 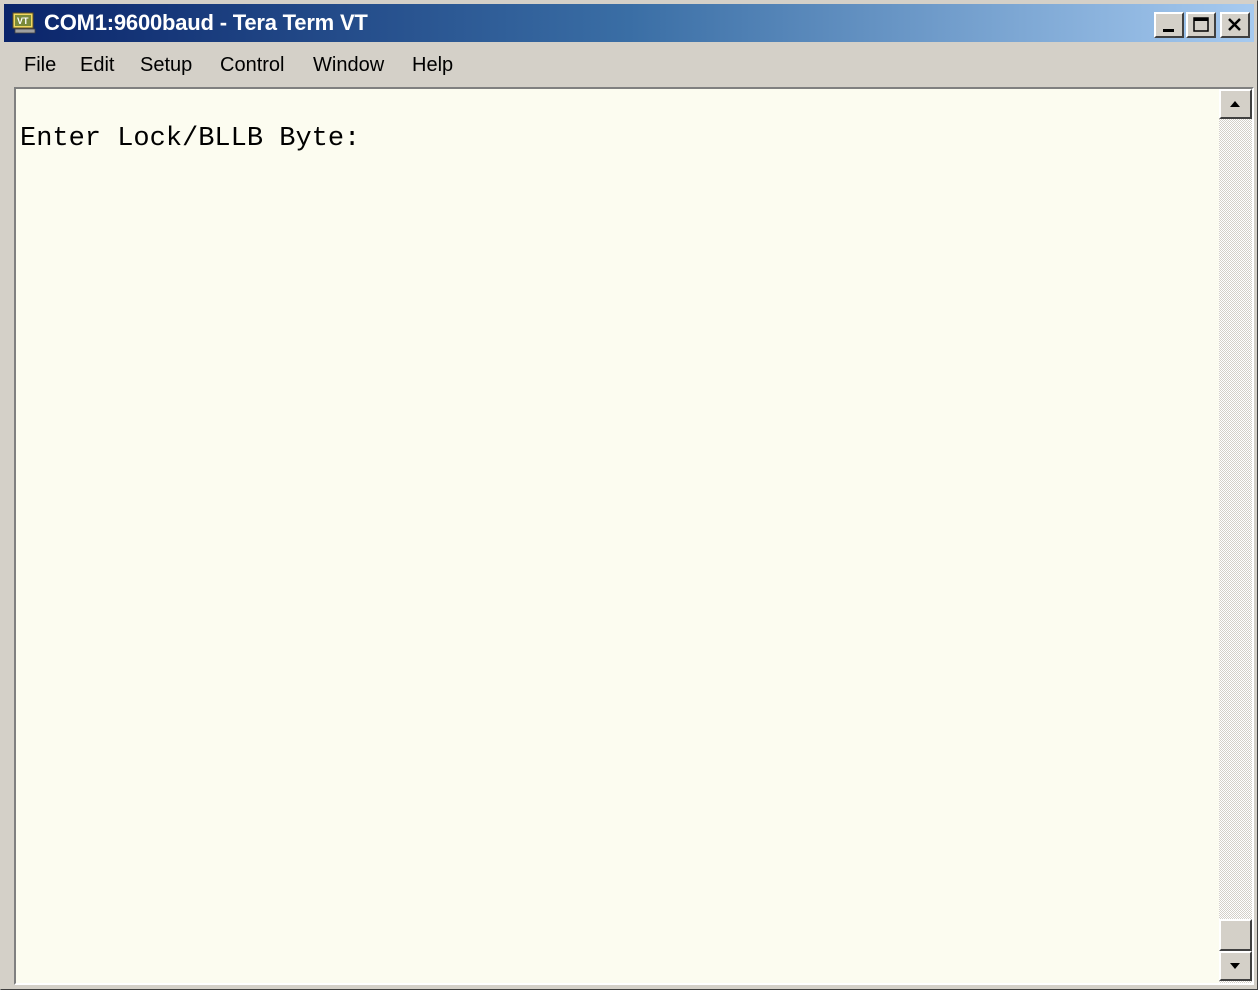 What do you see at coordinates (40, 65) in the screenshot?
I see `menu-file: File` at bounding box center [40, 65].